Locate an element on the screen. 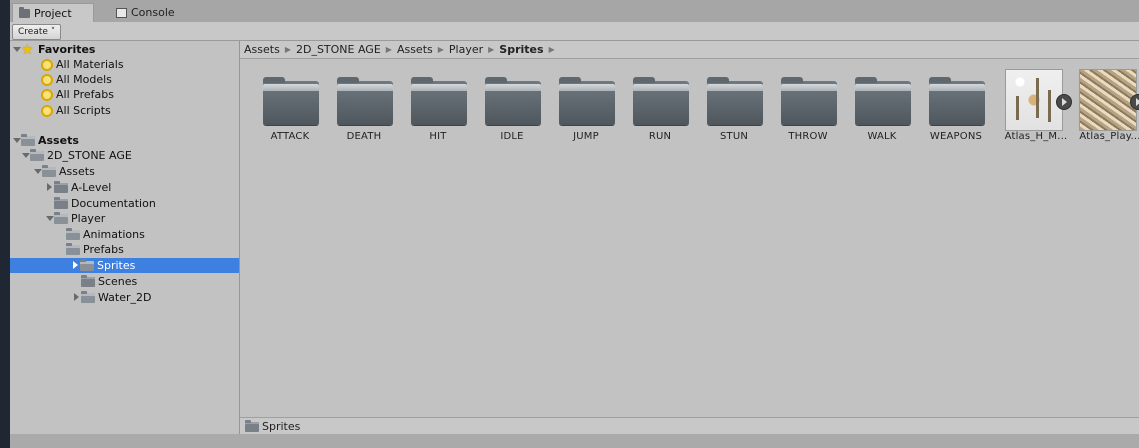 This screenshot has height=448, width=1139. asset-label: HIT is located at coordinates (438, 136).